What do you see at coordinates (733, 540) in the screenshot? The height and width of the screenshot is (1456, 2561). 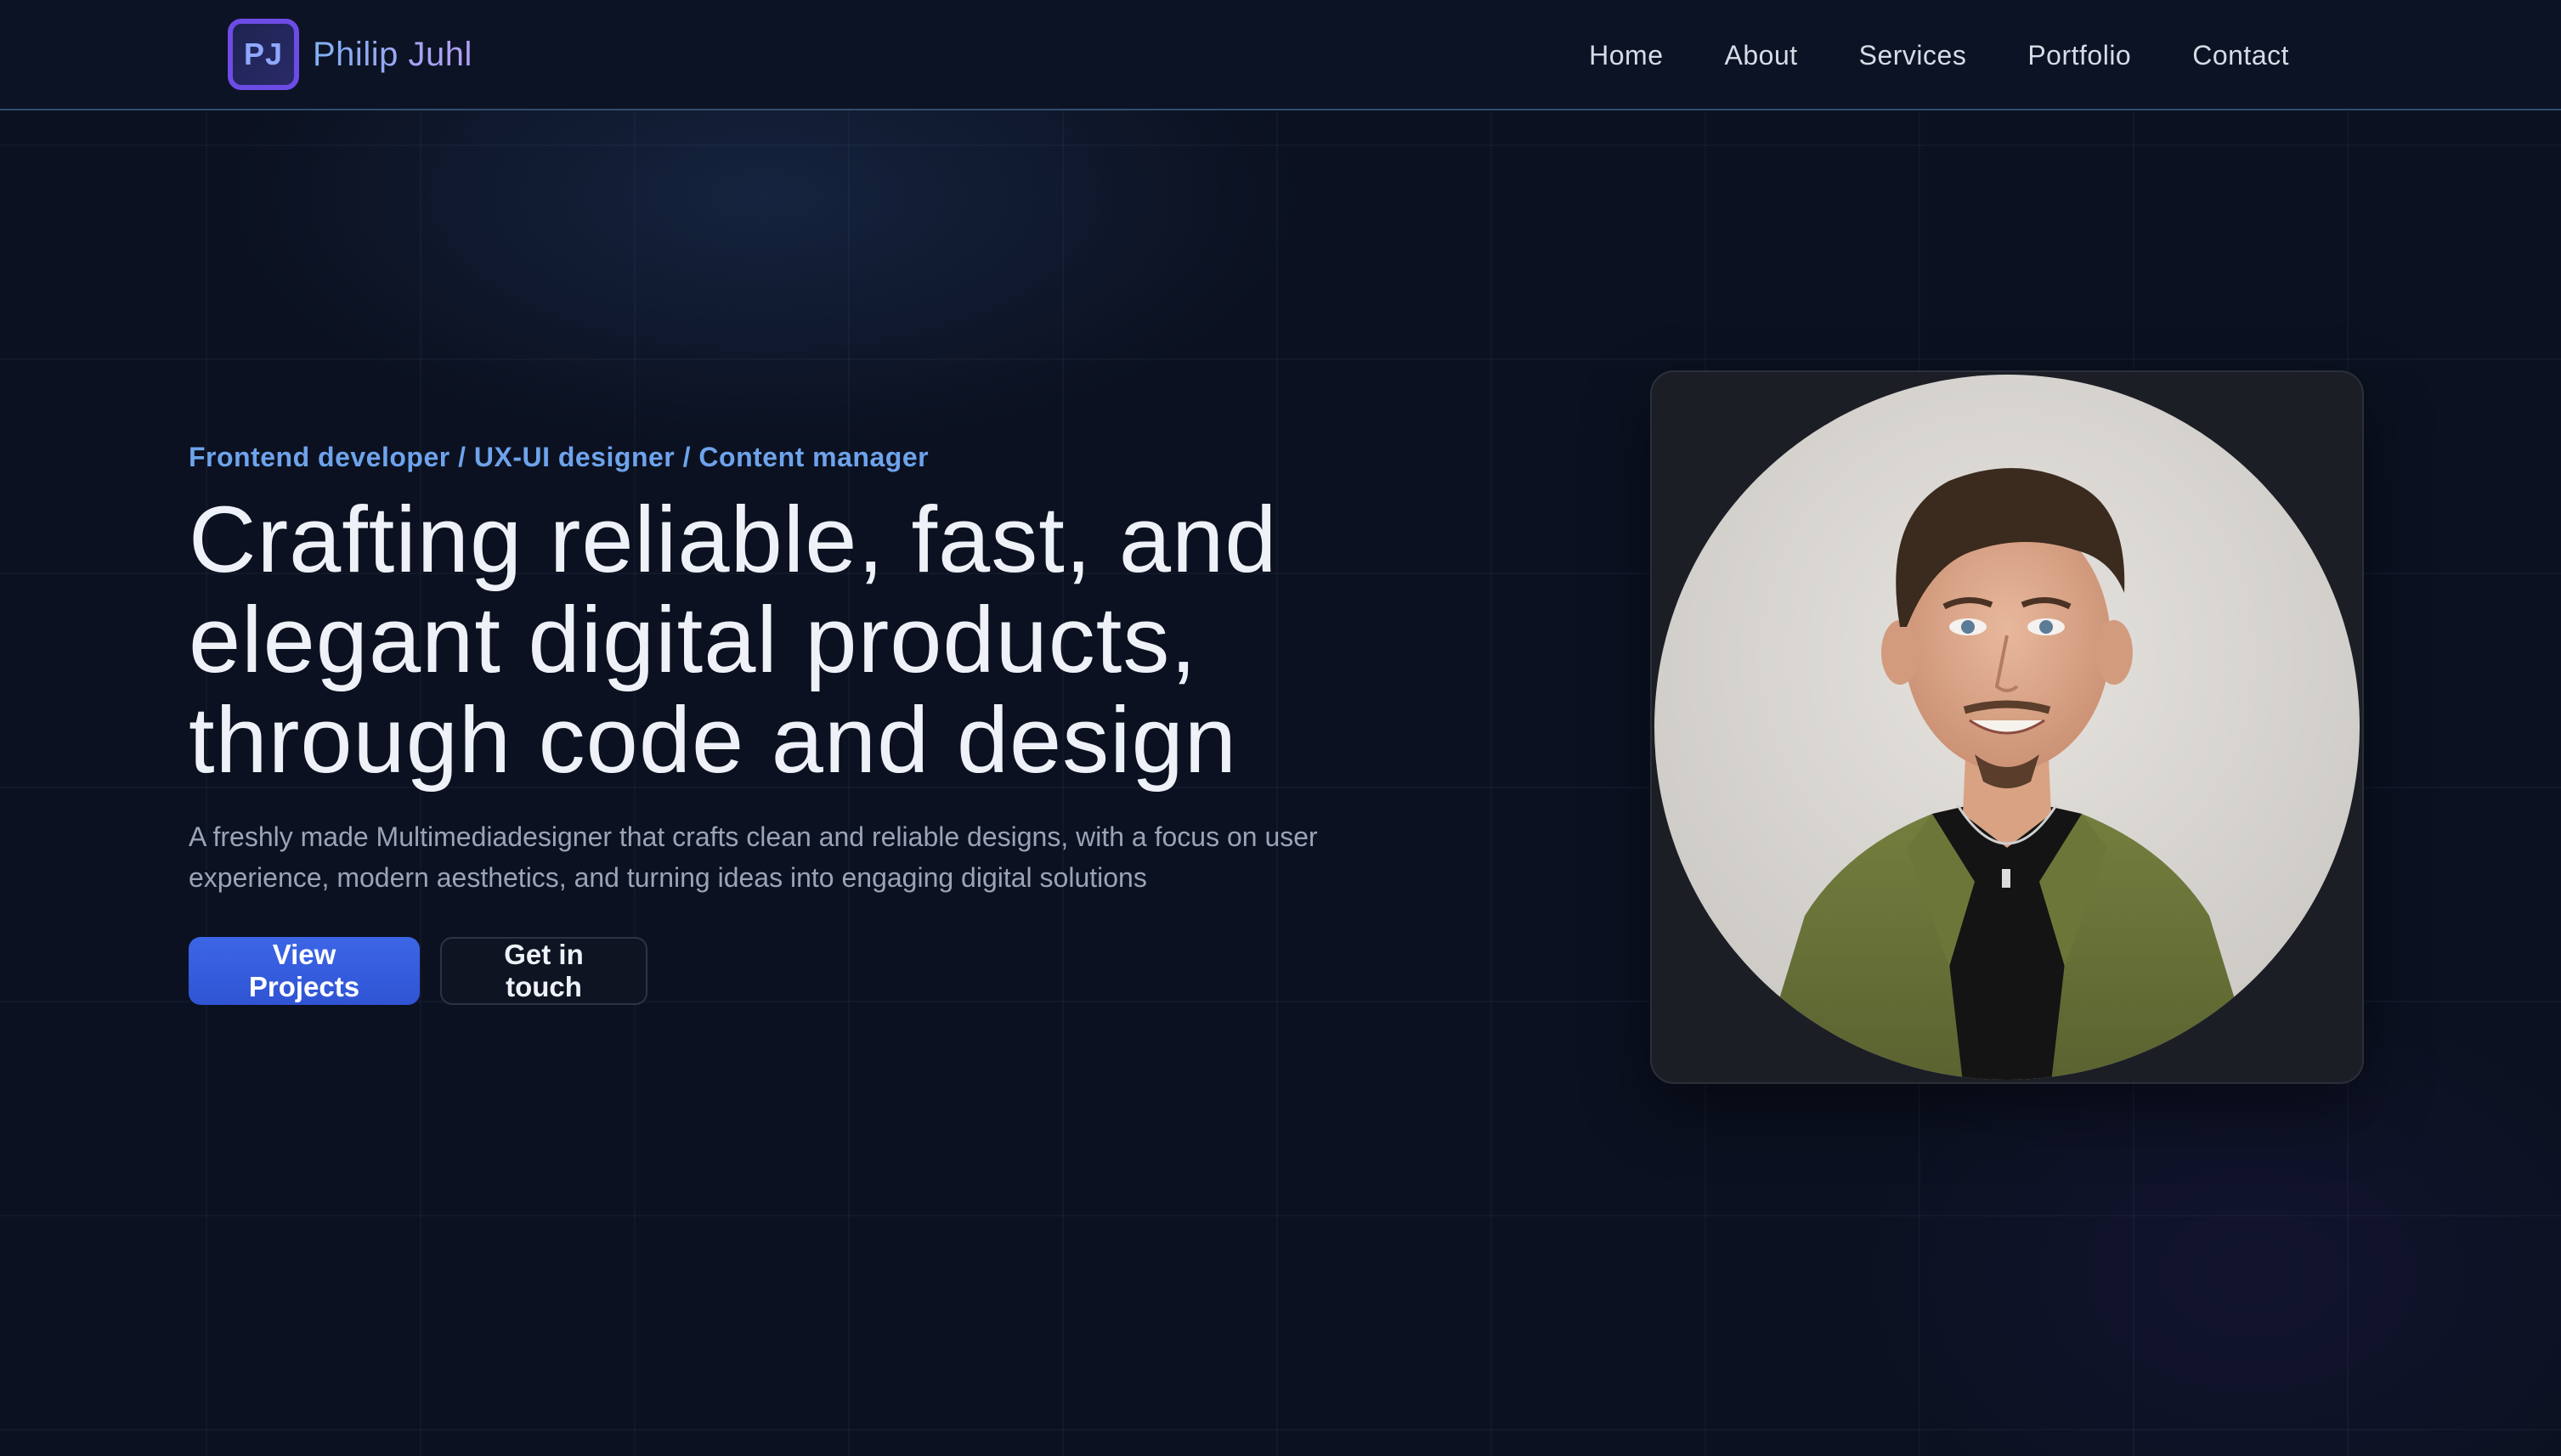 I see `headline-line: Crafting reliable, fast, and` at bounding box center [733, 540].